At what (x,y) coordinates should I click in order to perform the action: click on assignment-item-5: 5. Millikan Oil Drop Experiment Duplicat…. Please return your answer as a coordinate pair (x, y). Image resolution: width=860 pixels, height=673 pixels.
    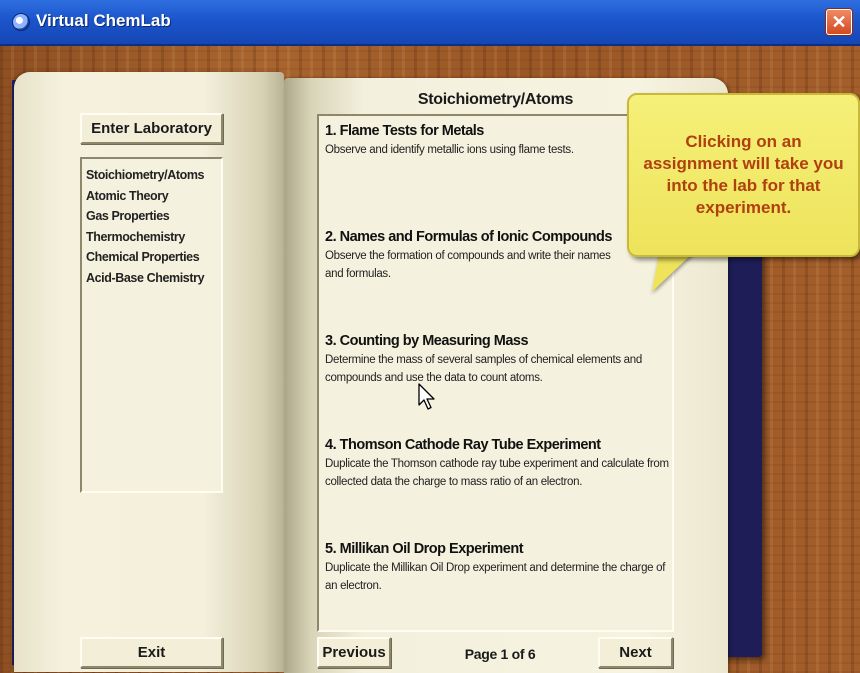
    Looking at the image, I should click on (497, 567).